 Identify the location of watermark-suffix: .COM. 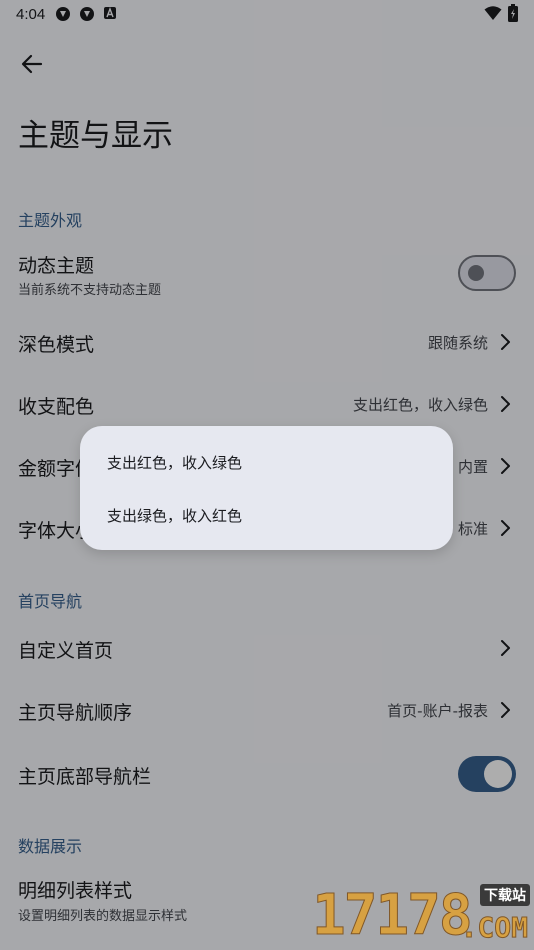
(494, 928).